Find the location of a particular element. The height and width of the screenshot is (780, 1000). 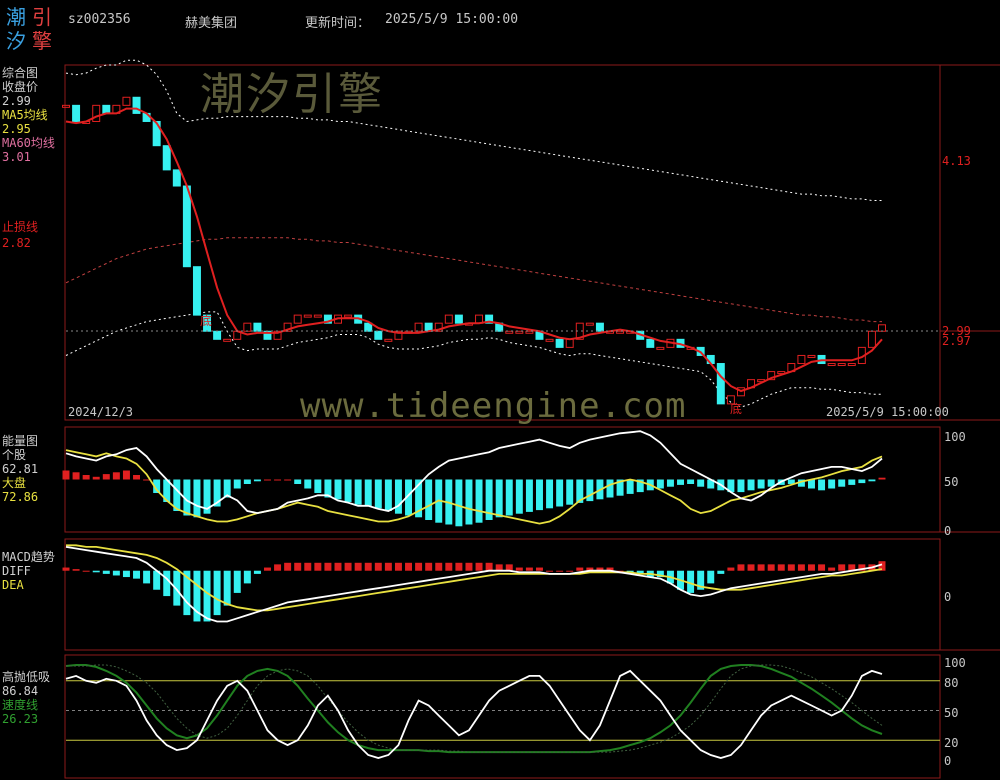

bottom-mark-1: 底 is located at coordinates (206, 321).